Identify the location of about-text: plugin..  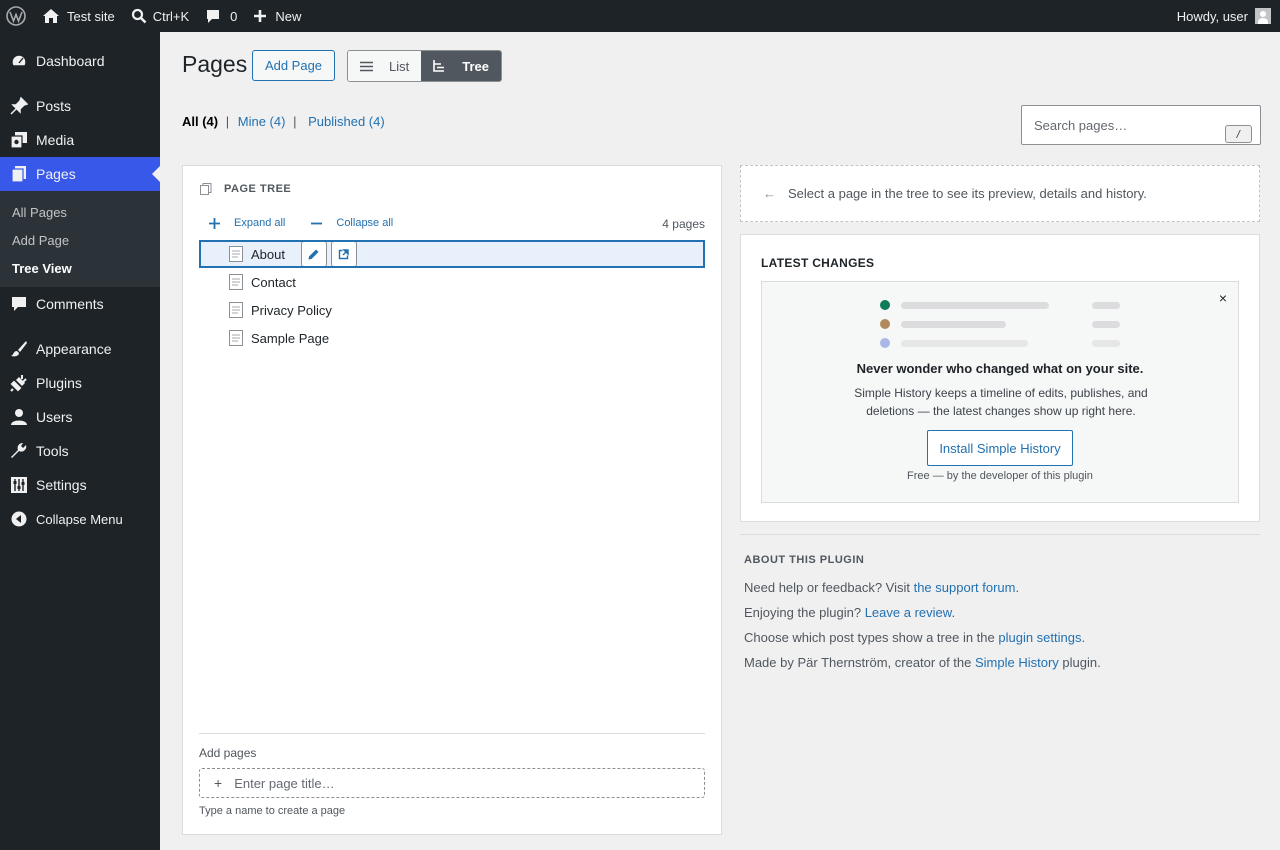
(1079, 662).